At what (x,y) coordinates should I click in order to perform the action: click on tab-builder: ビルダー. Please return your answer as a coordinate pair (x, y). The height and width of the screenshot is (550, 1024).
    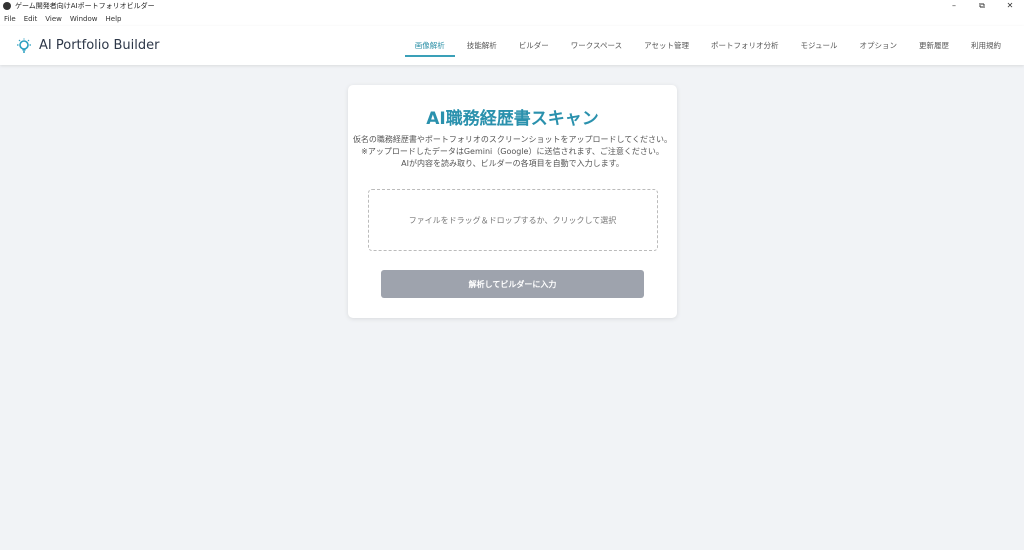
    Looking at the image, I should click on (534, 45).